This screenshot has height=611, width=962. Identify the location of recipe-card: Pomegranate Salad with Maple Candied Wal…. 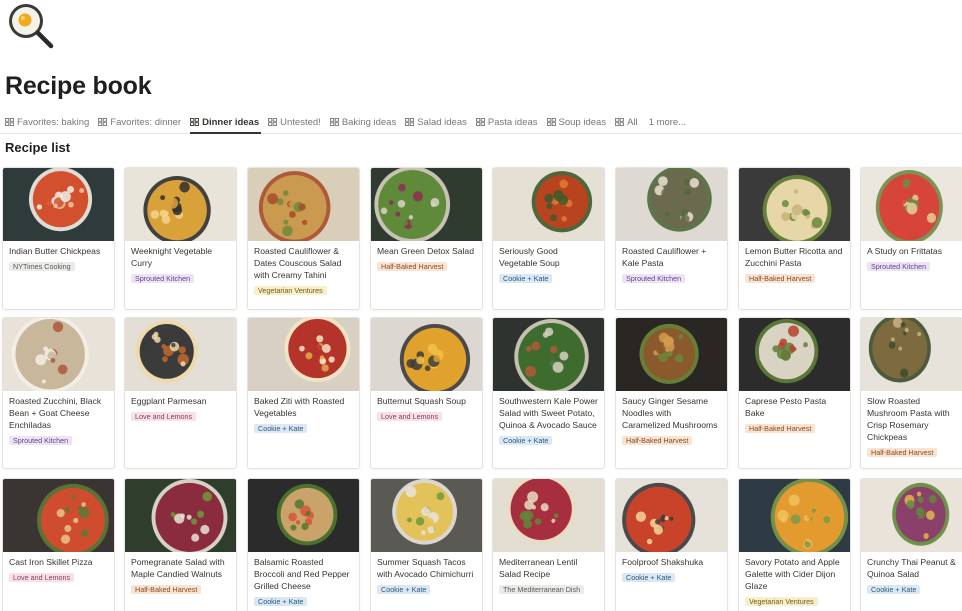
(180, 544).